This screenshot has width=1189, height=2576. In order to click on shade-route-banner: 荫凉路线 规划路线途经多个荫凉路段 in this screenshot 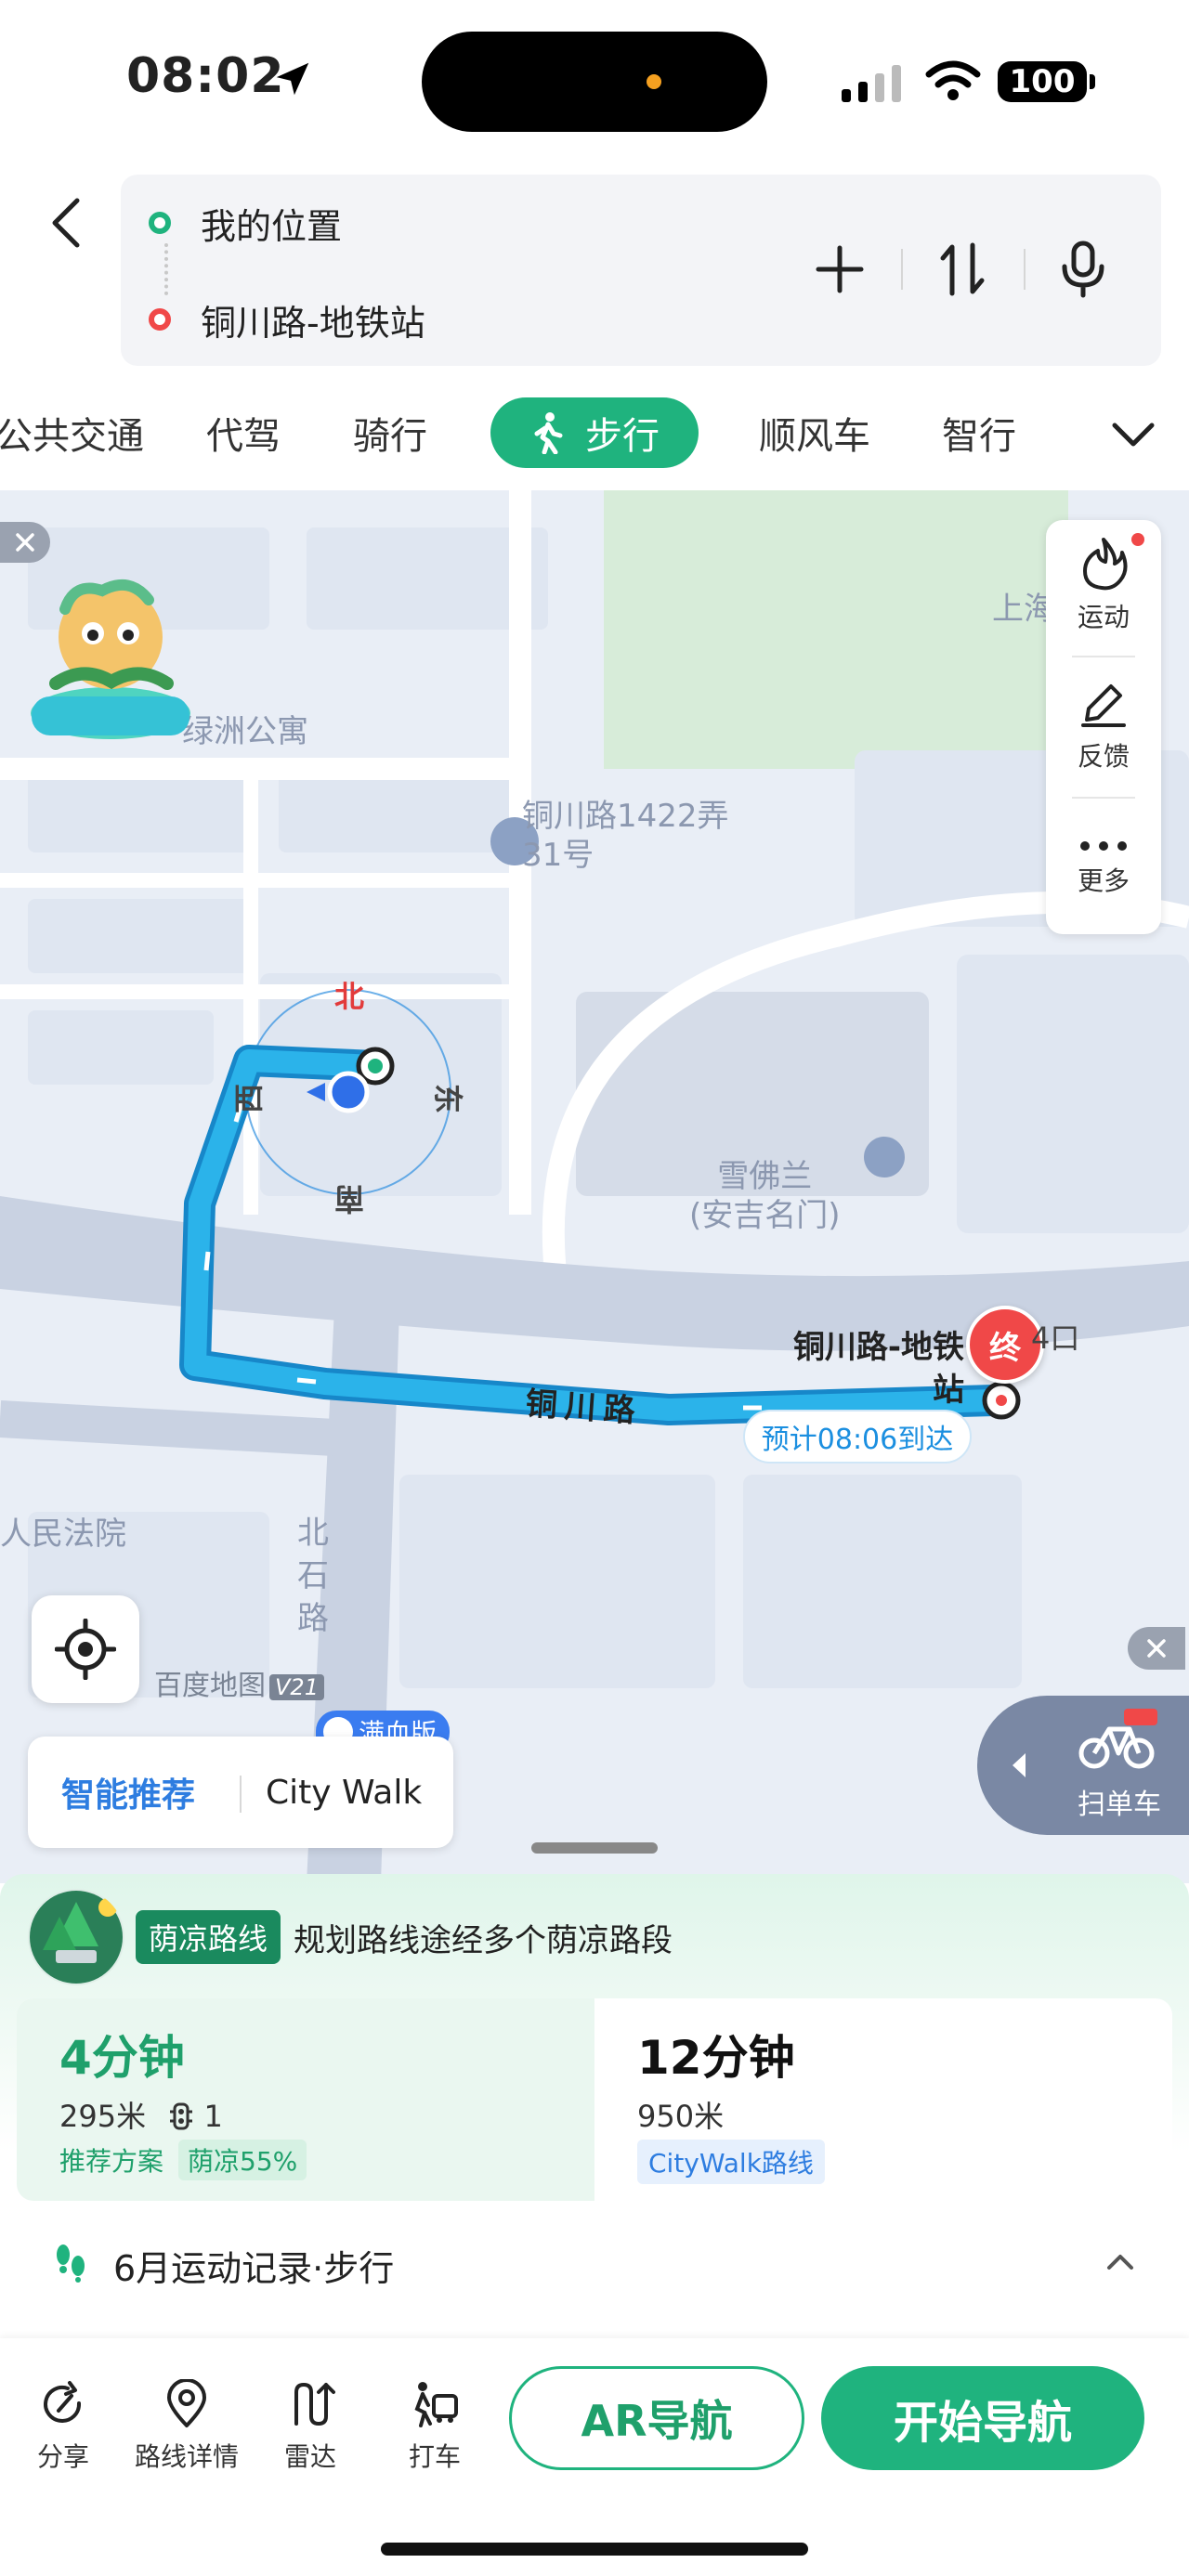, I will do `click(350, 1937)`.